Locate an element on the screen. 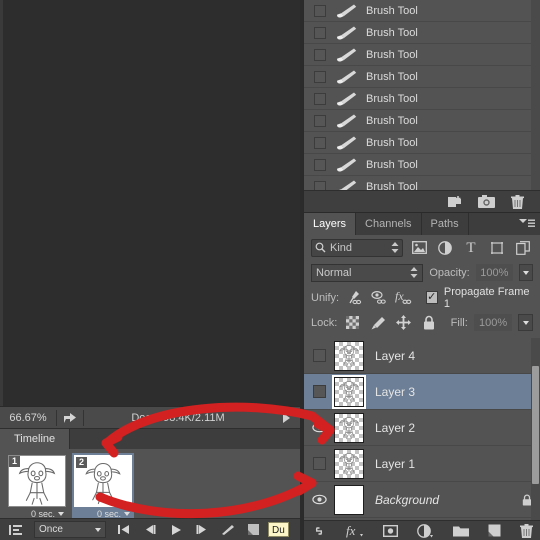 This screenshot has height=540, width=540. share-icon is located at coordinates (70, 417).